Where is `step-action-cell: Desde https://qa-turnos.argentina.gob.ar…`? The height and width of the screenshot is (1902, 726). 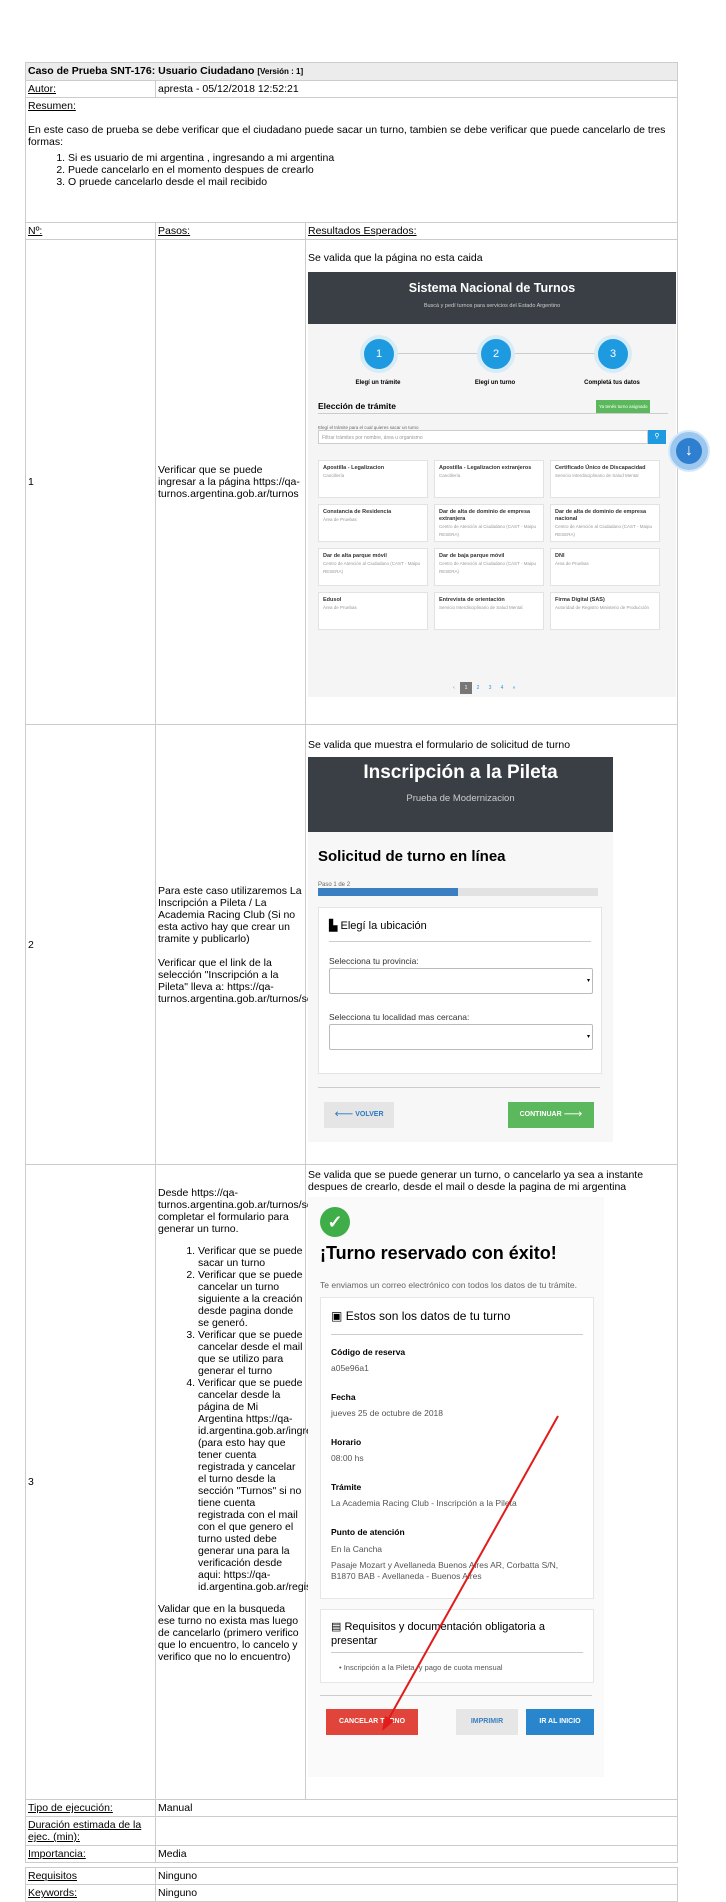 step-action-cell: Desde https://qa-turnos.argentina.gob.ar… is located at coordinates (274, 1482).